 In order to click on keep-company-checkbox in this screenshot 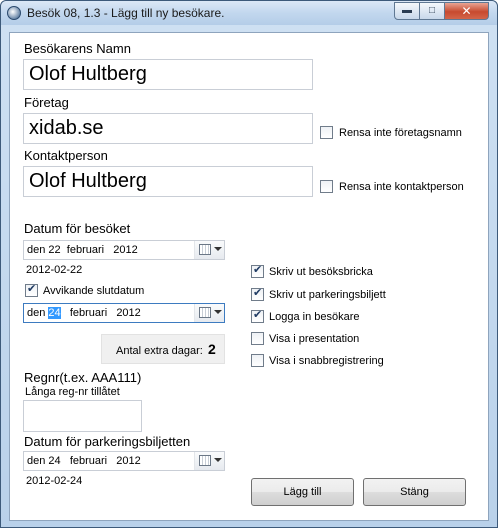, I will do `click(326, 132)`.